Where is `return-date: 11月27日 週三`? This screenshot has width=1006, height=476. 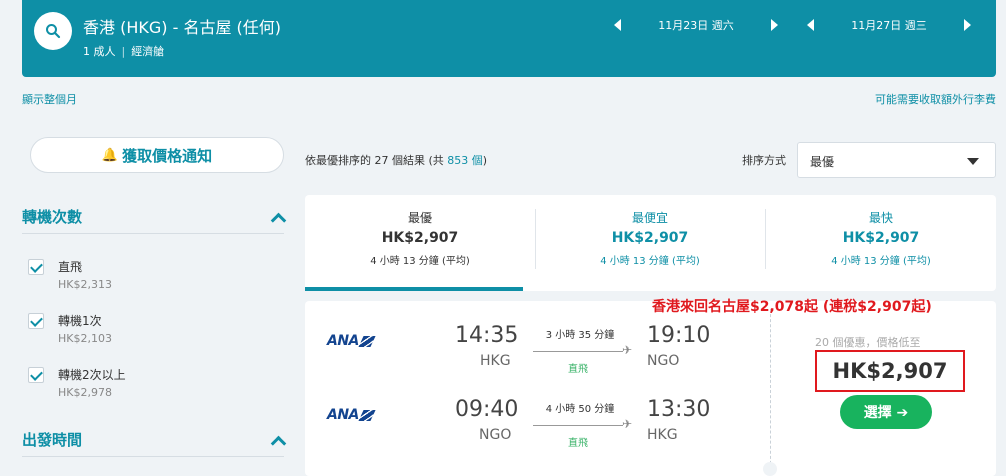 return-date: 11月27日 週三 is located at coordinates (889, 25).